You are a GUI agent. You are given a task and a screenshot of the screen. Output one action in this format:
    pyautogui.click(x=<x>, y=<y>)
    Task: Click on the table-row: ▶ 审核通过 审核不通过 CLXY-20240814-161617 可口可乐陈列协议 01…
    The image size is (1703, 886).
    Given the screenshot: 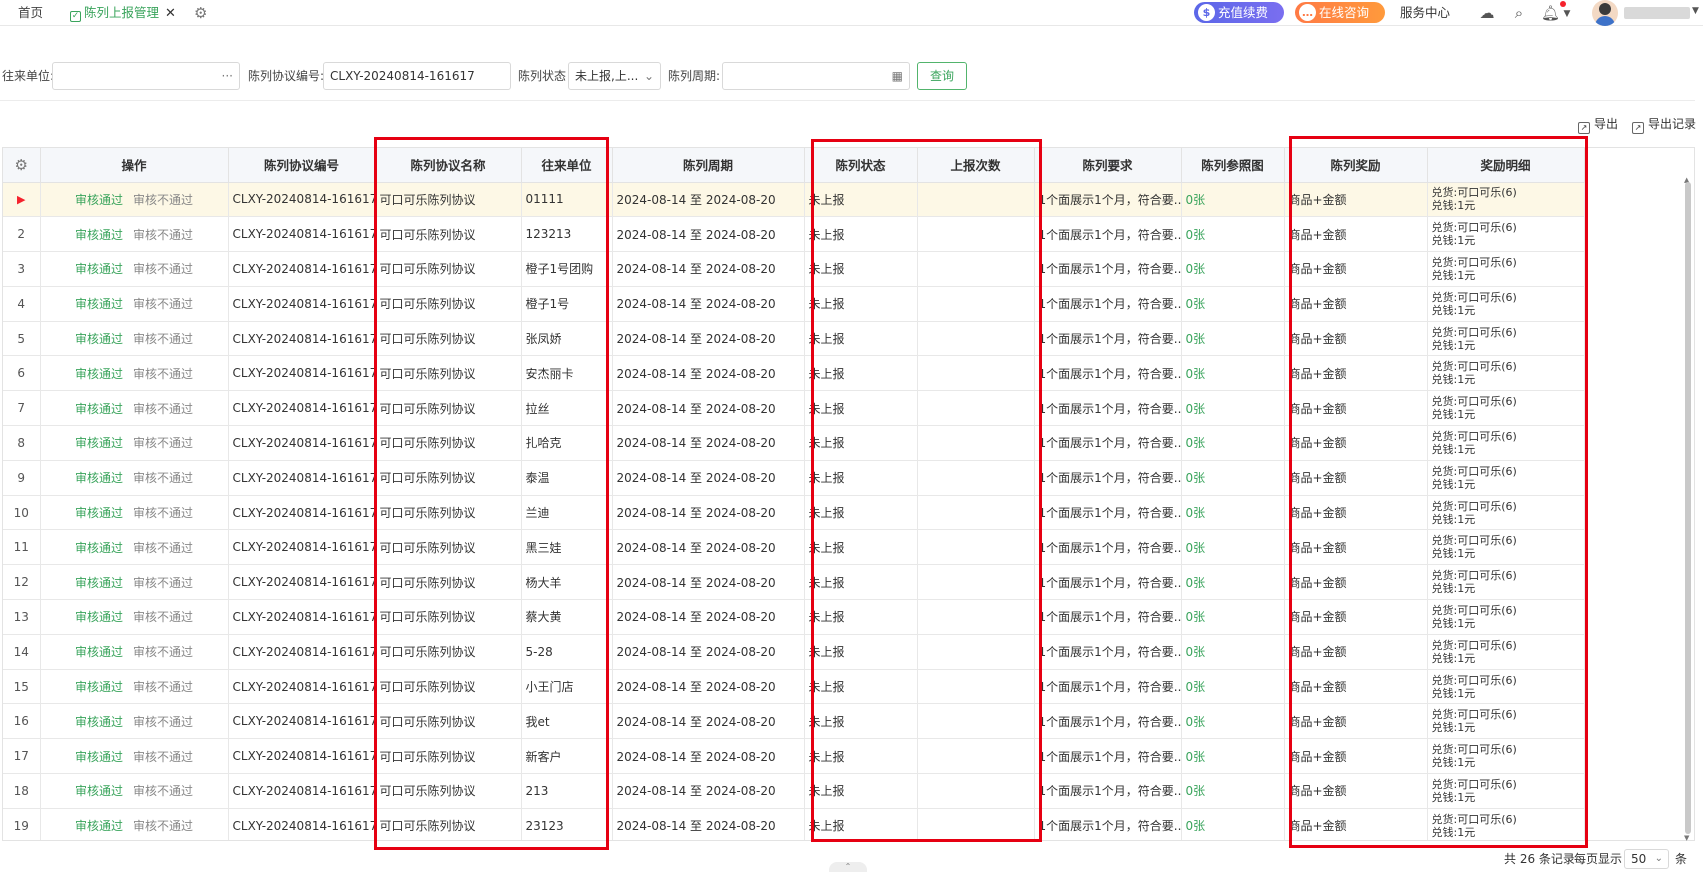 What is the action you would take?
    pyautogui.click(x=794, y=200)
    